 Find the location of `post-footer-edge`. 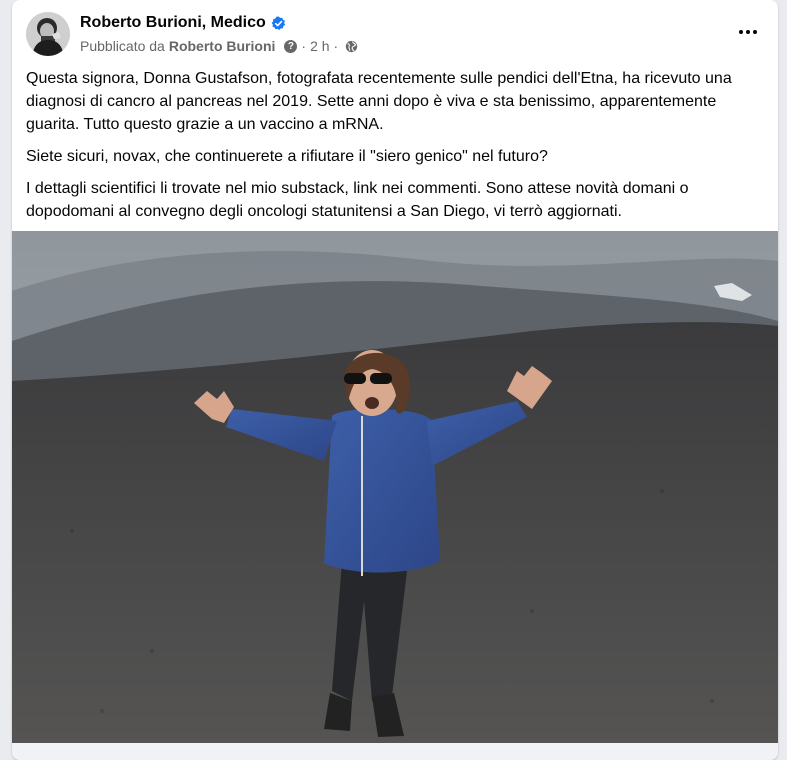

post-footer-edge is located at coordinates (395, 751).